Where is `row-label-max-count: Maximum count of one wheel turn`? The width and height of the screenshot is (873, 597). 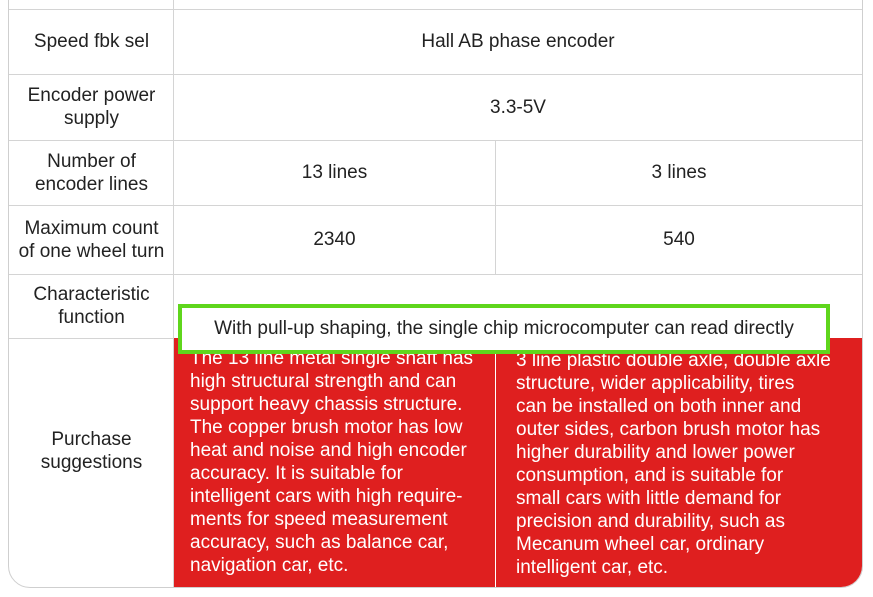
row-label-max-count: Maximum count of one wheel turn is located at coordinates (91, 239).